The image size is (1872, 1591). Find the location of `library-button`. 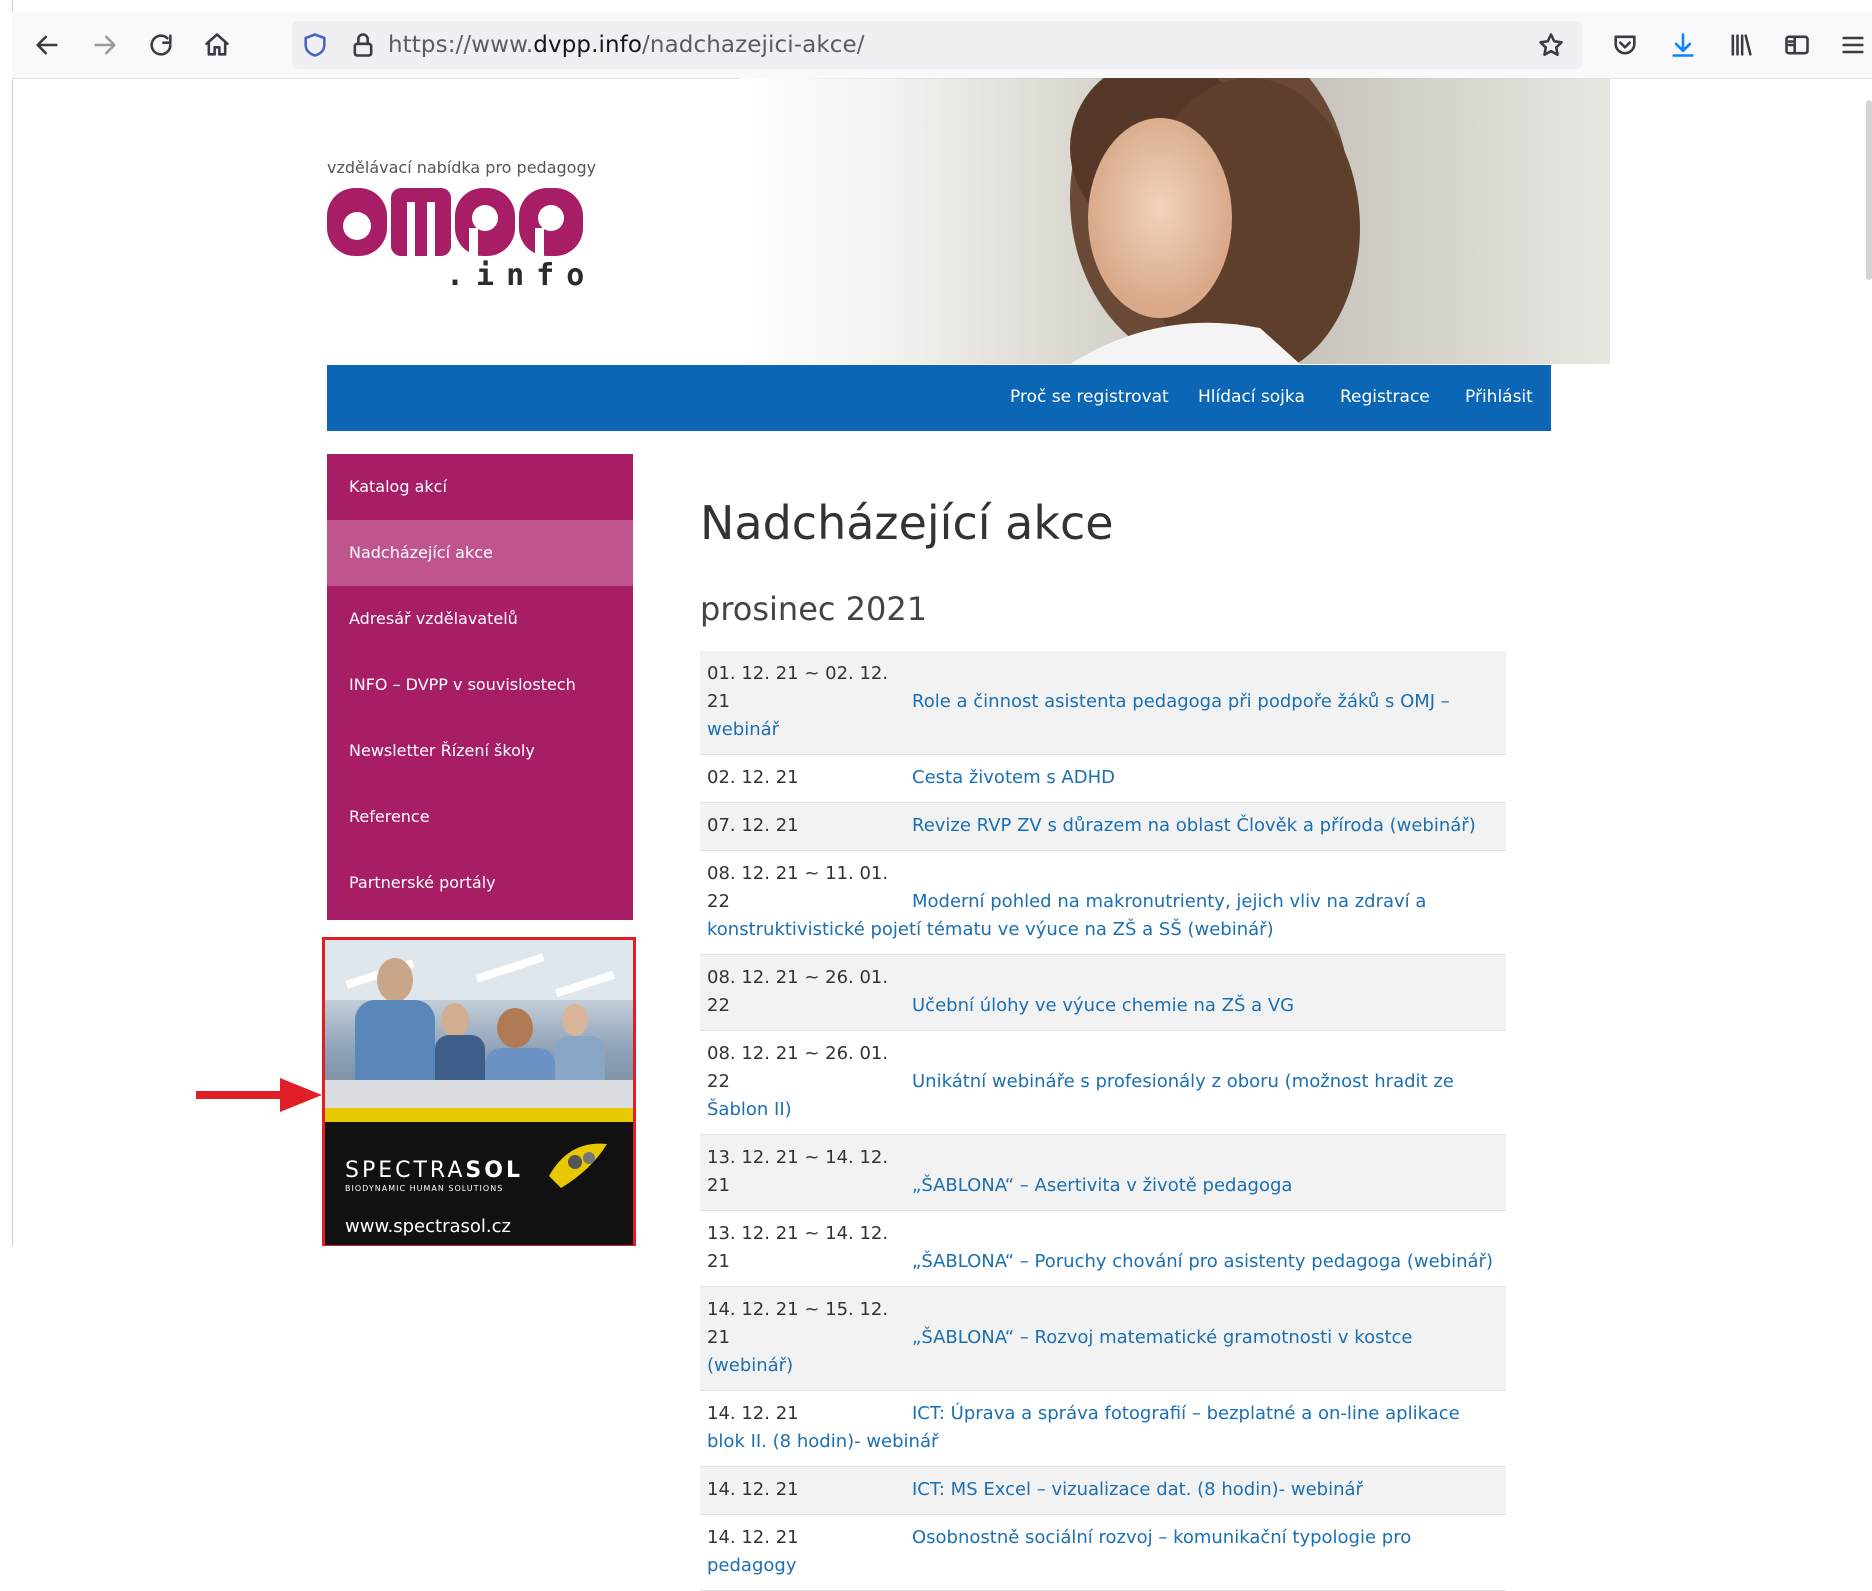

library-button is located at coordinates (1741, 45).